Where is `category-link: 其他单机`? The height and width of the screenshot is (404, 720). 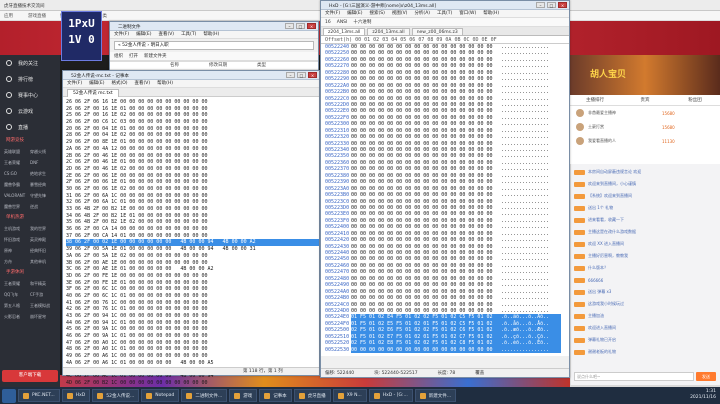
category-link: 其他单机 is located at coordinates (43, 261).